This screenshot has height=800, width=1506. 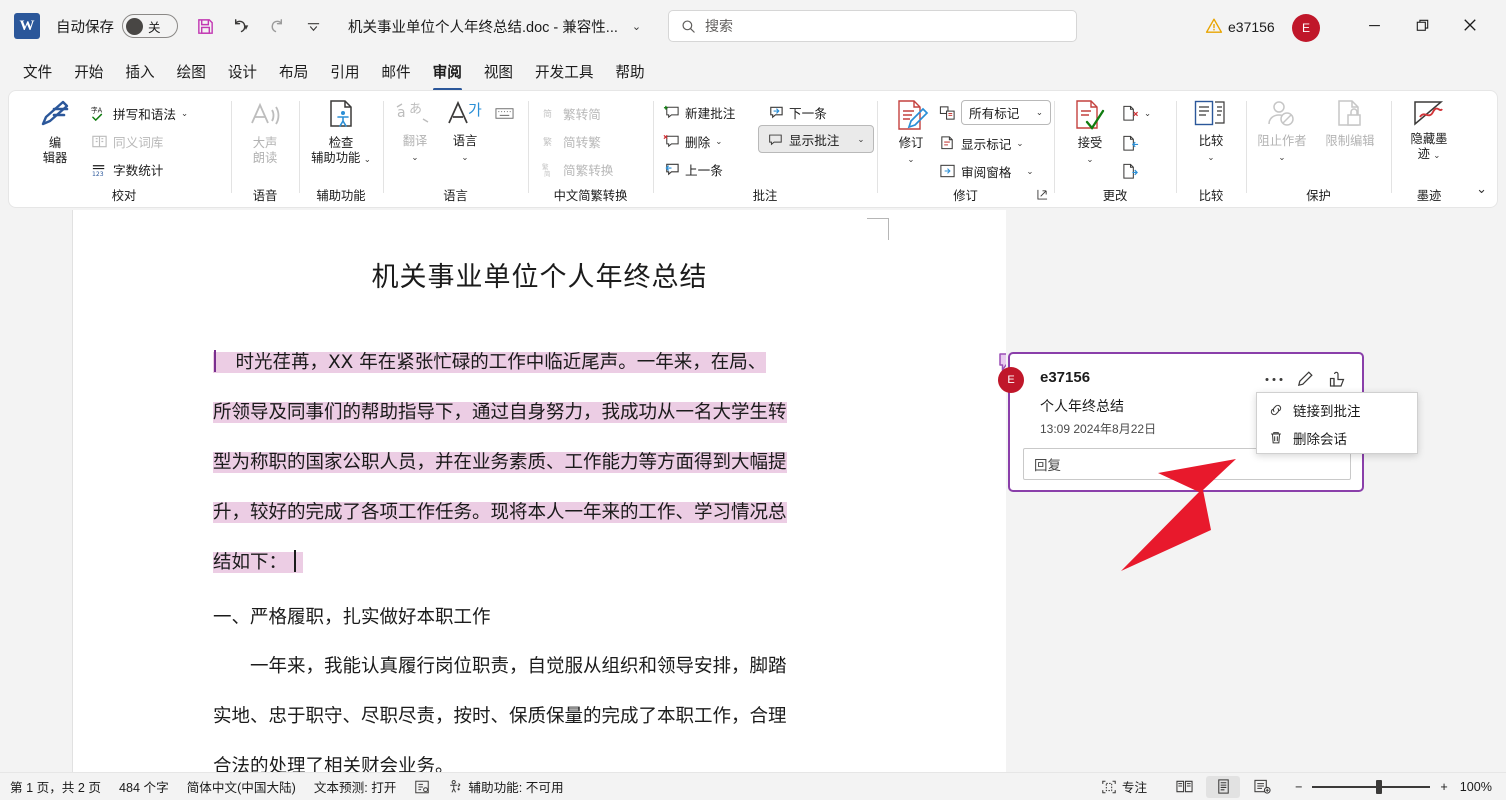 What do you see at coordinates (540, 618) in the screenshot?
I see `document-paragraph-2: 一、严格履职，扎实做好本职工作` at bounding box center [540, 618].